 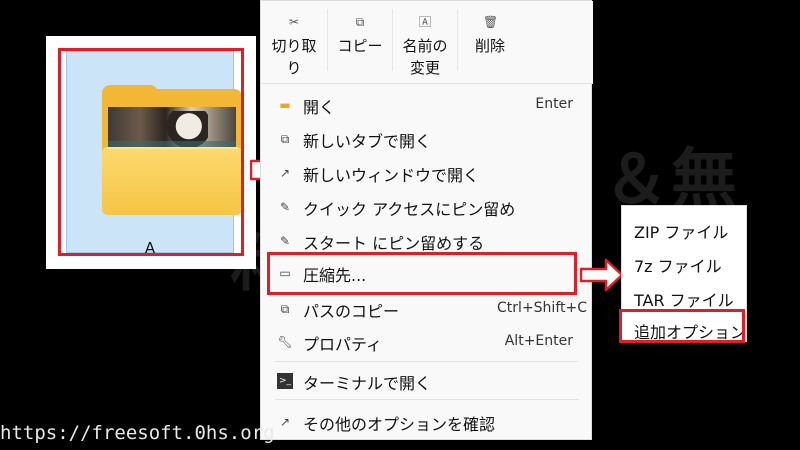 What do you see at coordinates (285, 422) in the screenshot?
I see `more-options-icon: ↗` at bounding box center [285, 422].